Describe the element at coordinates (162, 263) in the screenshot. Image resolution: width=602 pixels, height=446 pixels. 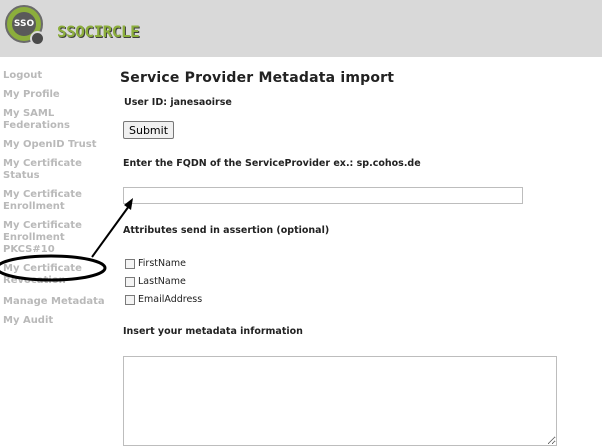
I see `firstname-label: FirstName` at that location.